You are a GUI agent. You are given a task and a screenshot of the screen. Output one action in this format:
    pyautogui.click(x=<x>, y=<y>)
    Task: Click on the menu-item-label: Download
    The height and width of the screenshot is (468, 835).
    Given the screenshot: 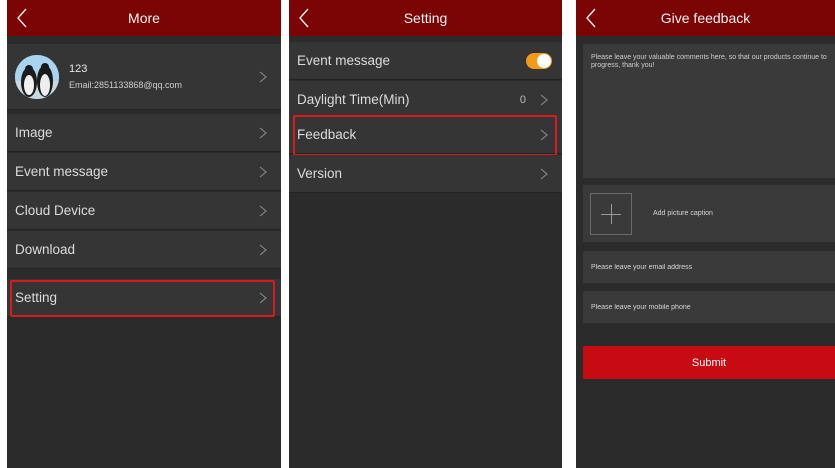 What is the action you would take?
    pyautogui.click(x=45, y=249)
    